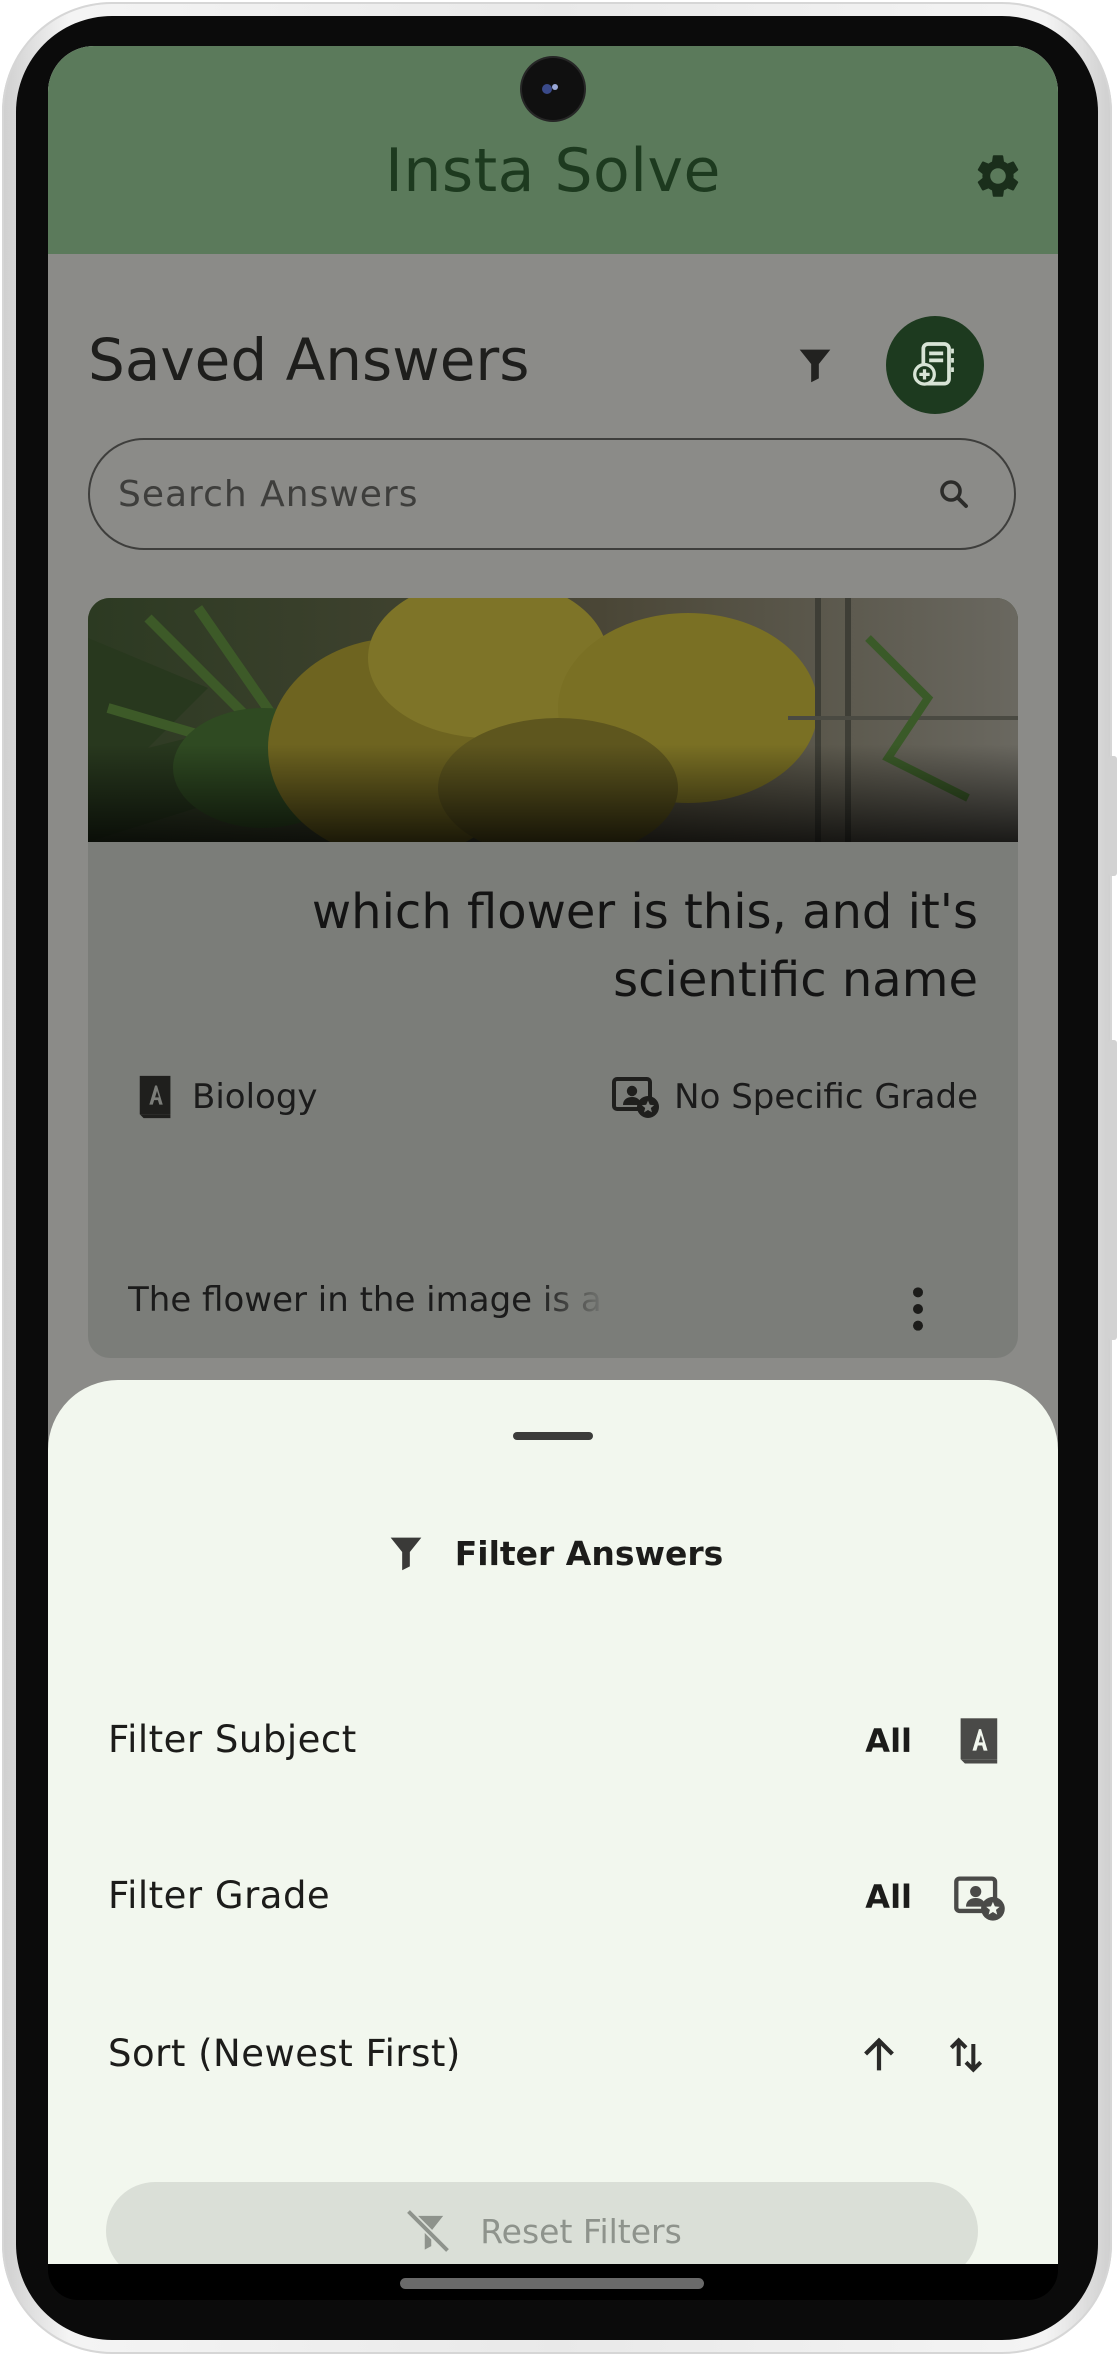 The width and height of the screenshot is (1118, 2362). I want to click on subject-label: Biology, so click(255, 1097).